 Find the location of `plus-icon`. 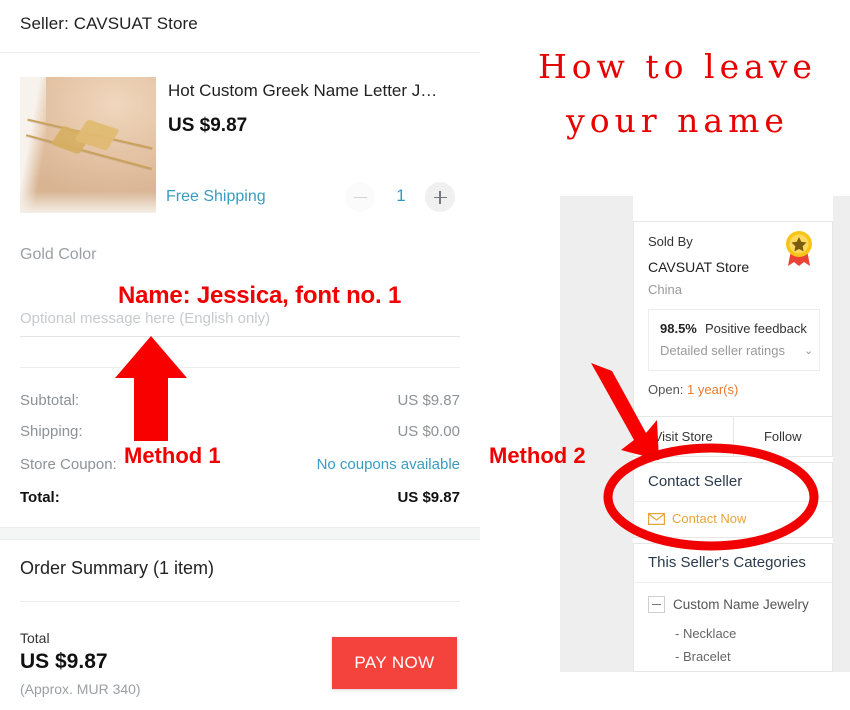

plus-icon is located at coordinates (440, 197).